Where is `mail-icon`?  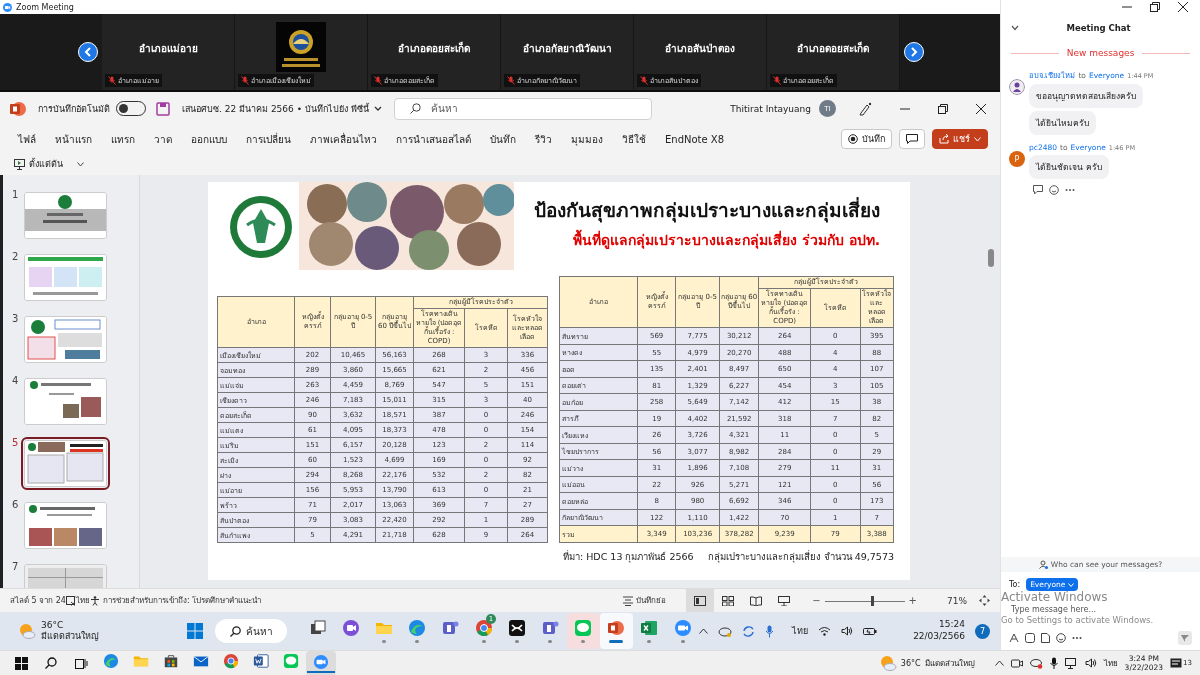 mail-icon is located at coordinates (201, 661).